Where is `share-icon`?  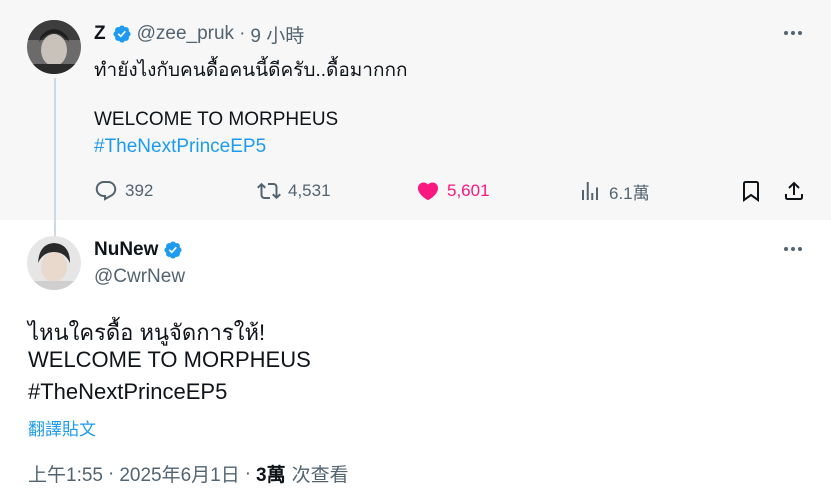
share-icon is located at coordinates (794, 190).